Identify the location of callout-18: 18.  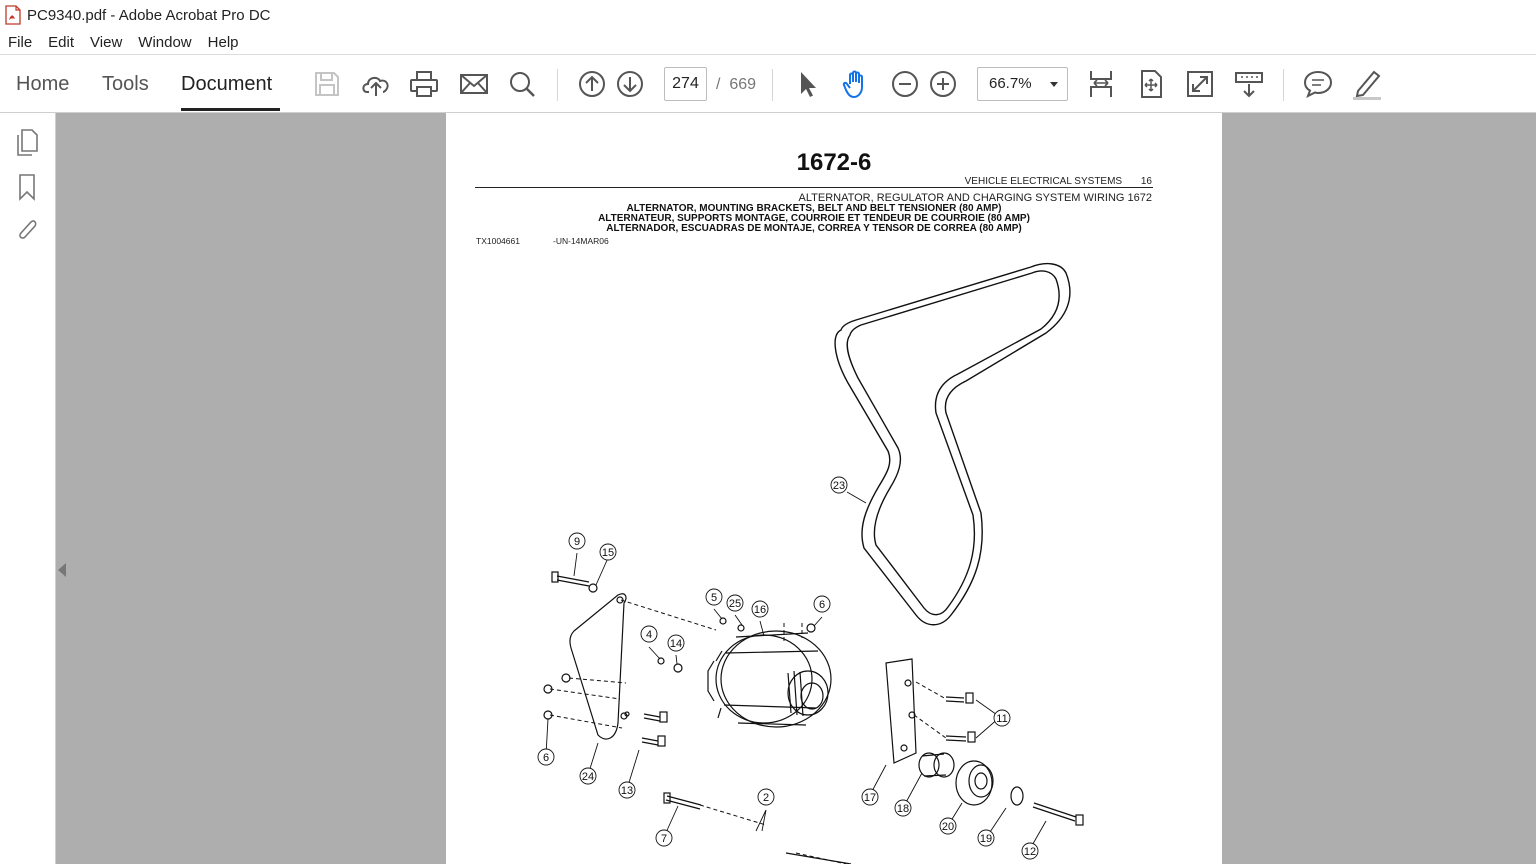
(903, 808).